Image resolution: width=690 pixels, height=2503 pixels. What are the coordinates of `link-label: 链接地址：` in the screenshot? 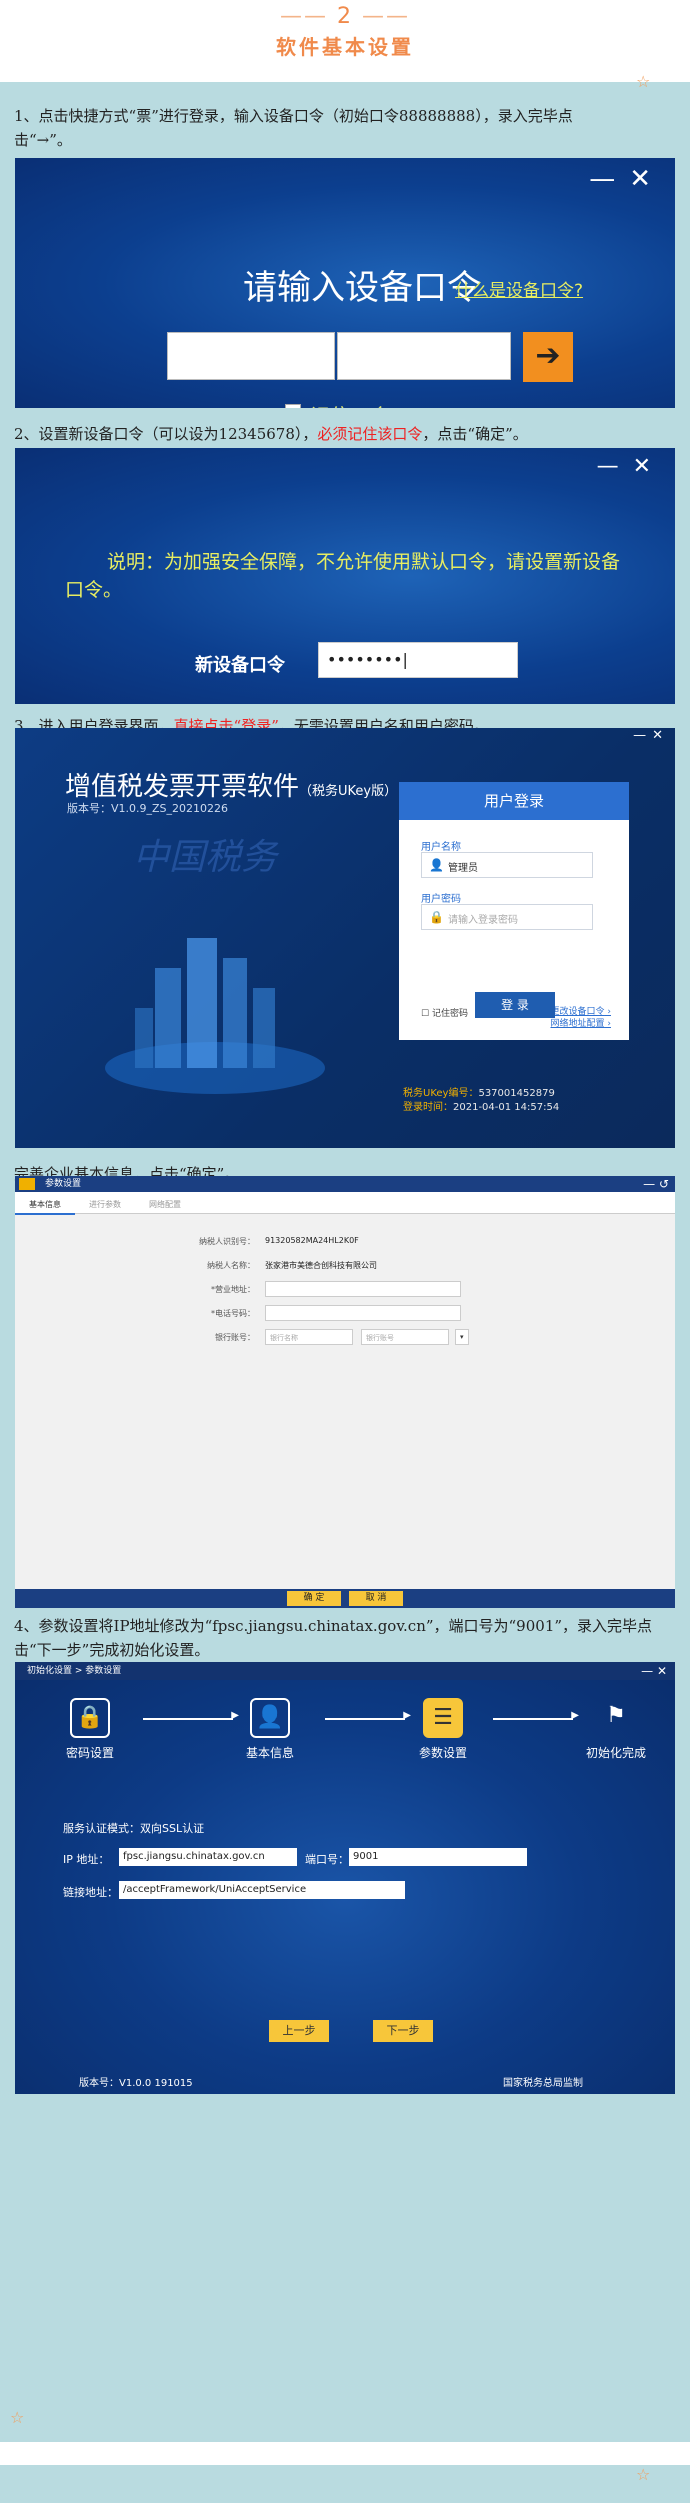 It's located at (90, 1892).